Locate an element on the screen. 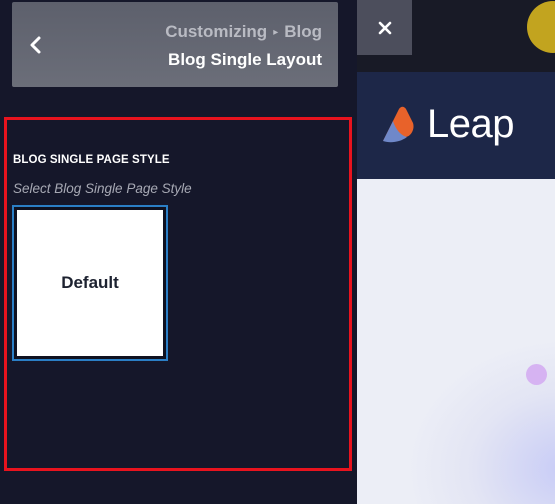 Image resolution: width=555 pixels, height=504 pixels. close-icon is located at coordinates (384, 27).